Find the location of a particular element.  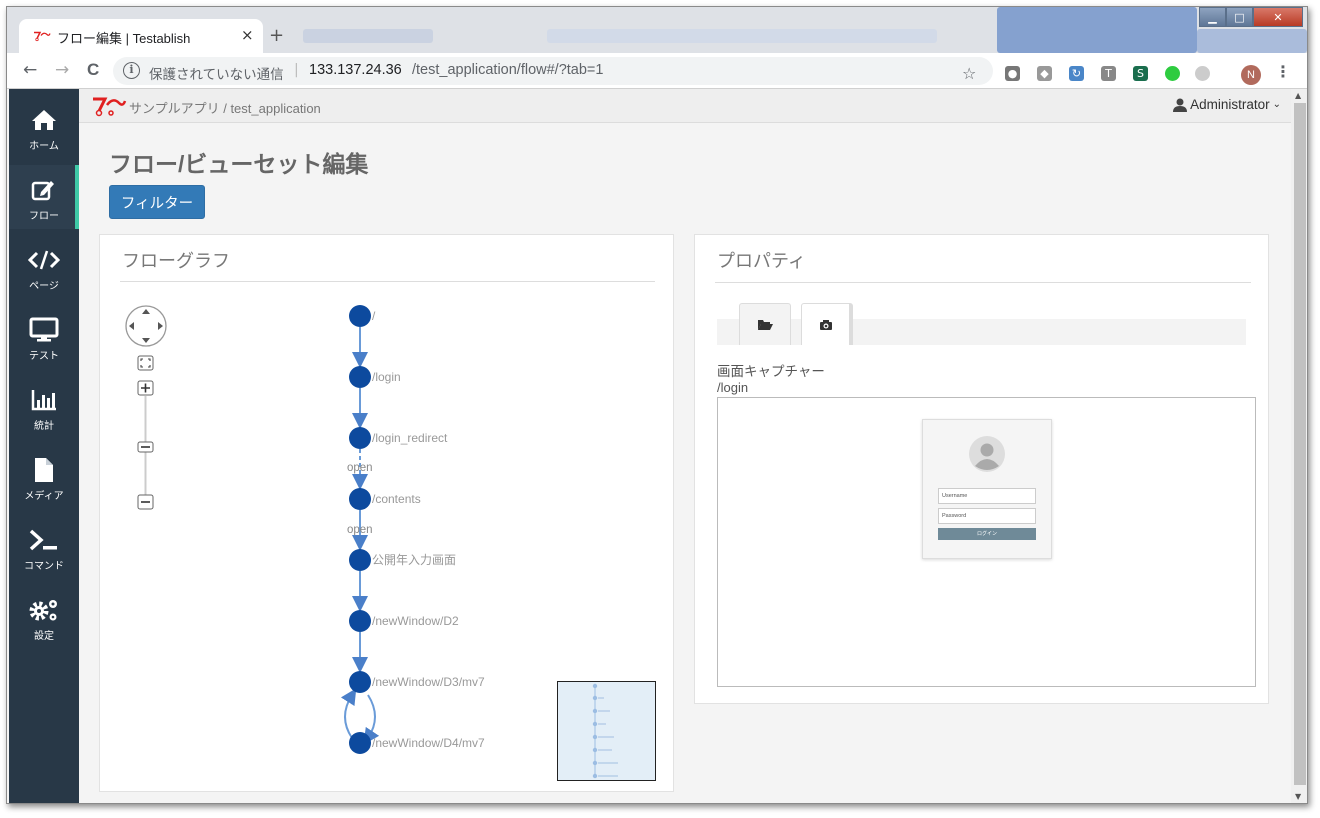

properties-title: プロパティ is located at coordinates (761, 261).